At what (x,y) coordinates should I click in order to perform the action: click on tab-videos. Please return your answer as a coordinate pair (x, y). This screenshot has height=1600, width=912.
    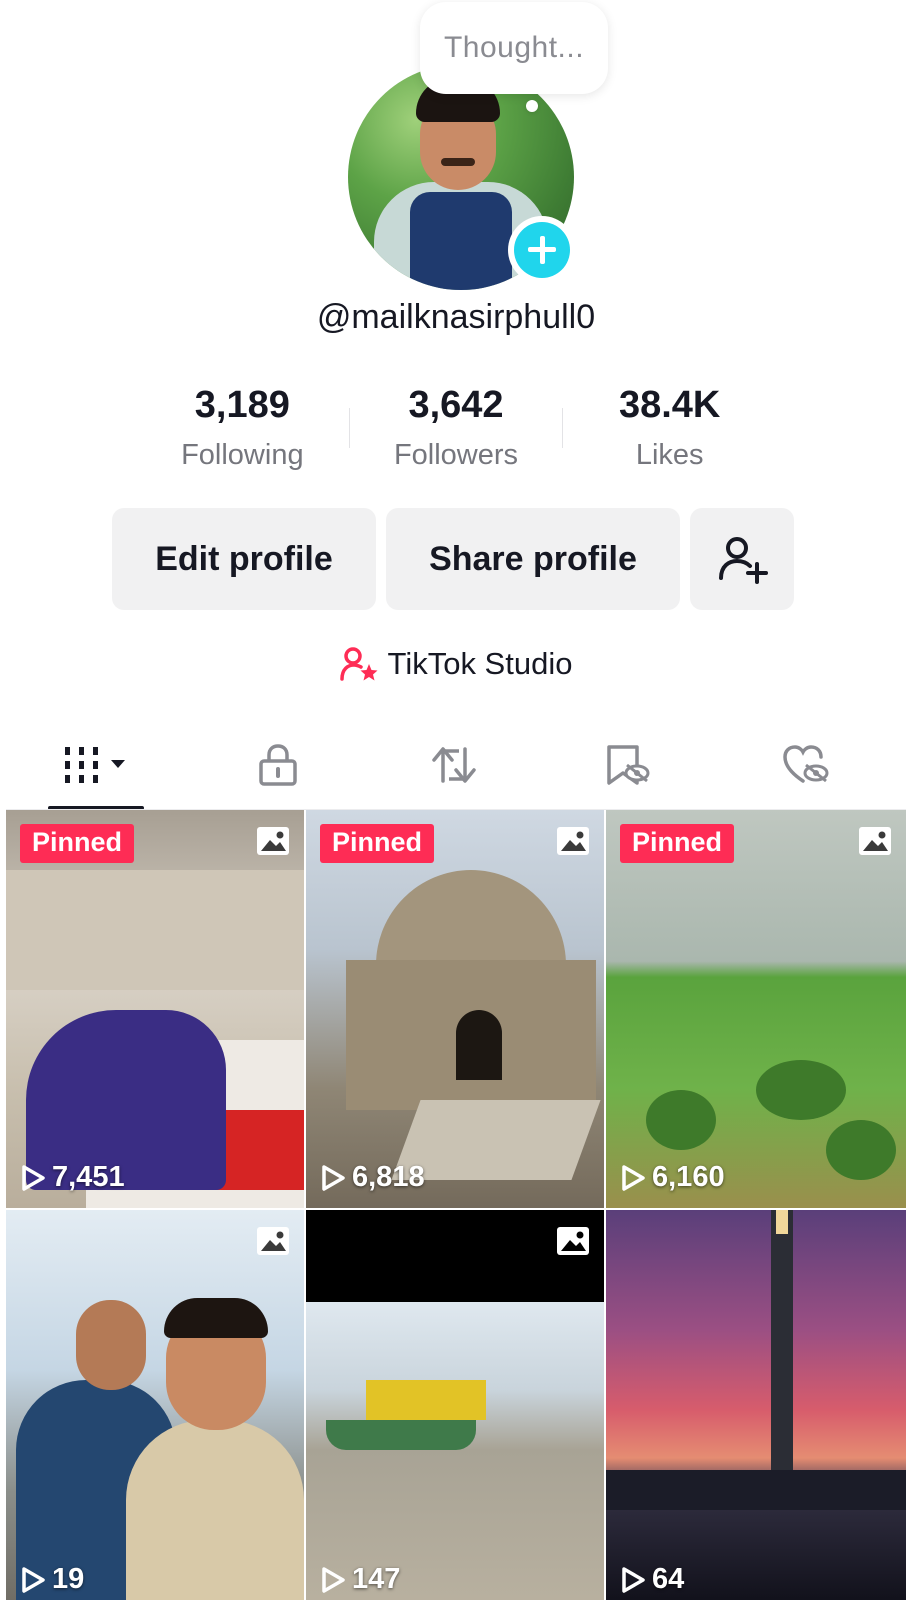
    Looking at the image, I should click on (96, 765).